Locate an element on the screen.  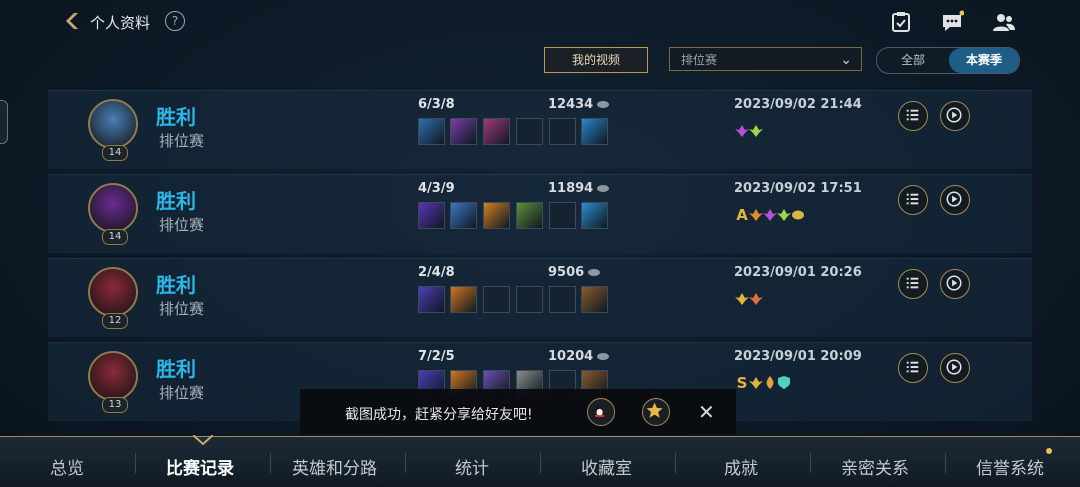
match-row: 14 胜利 排位赛 4/3/9 11894 2023/09/02 17:51 A is located at coordinates (540, 213).